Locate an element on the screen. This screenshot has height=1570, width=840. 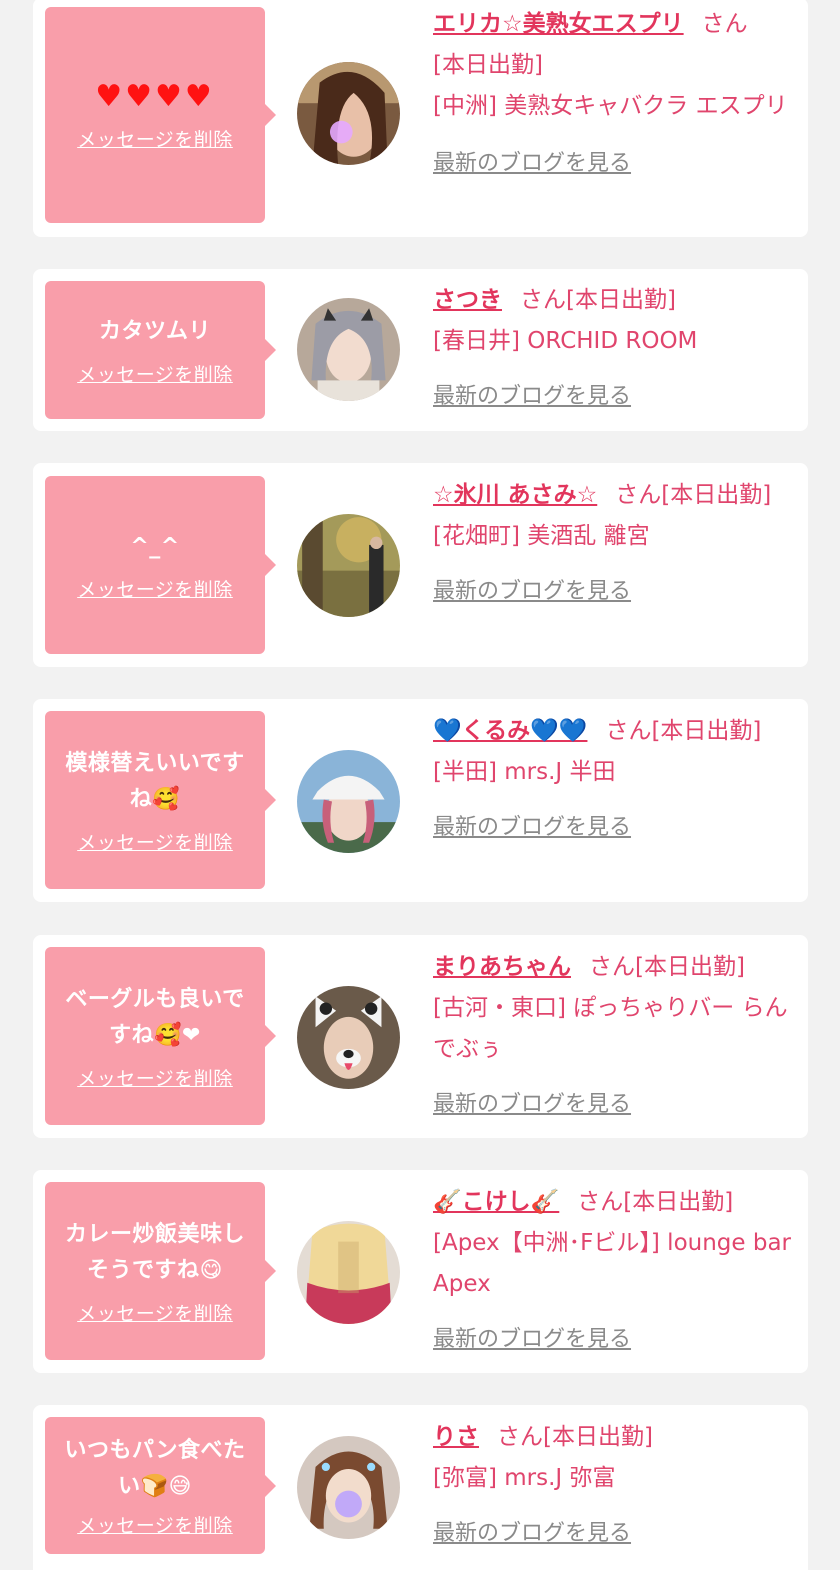
shop-name: [花畑町] 美酒乱 離宮 is located at coordinates (541, 536).